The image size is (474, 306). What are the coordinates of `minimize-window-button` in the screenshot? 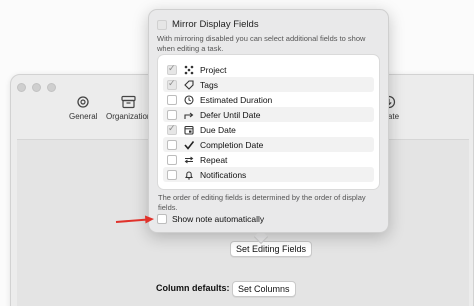 It's located at (36, 87).